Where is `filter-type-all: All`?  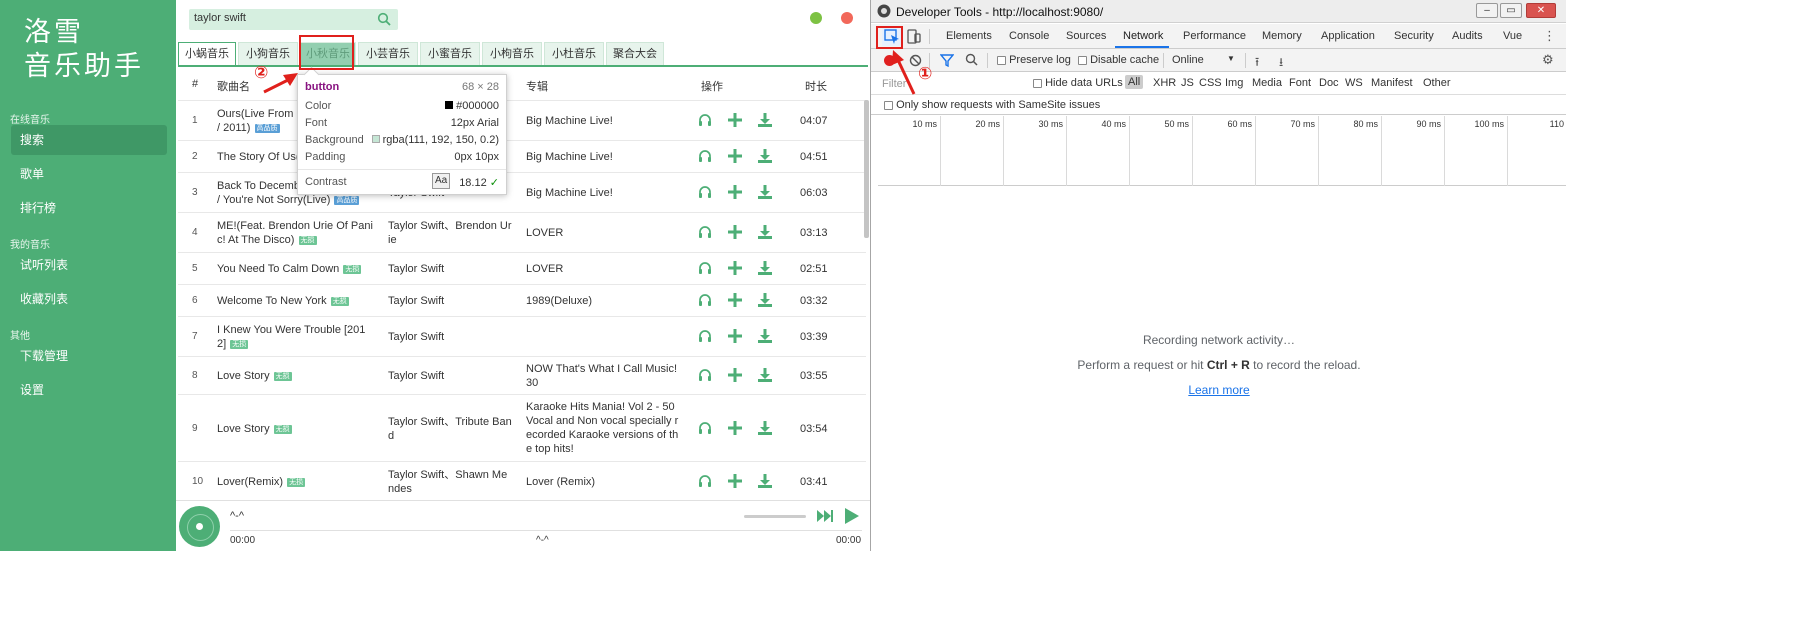 filter-type-all: All is located at coordinates (1134, 82).